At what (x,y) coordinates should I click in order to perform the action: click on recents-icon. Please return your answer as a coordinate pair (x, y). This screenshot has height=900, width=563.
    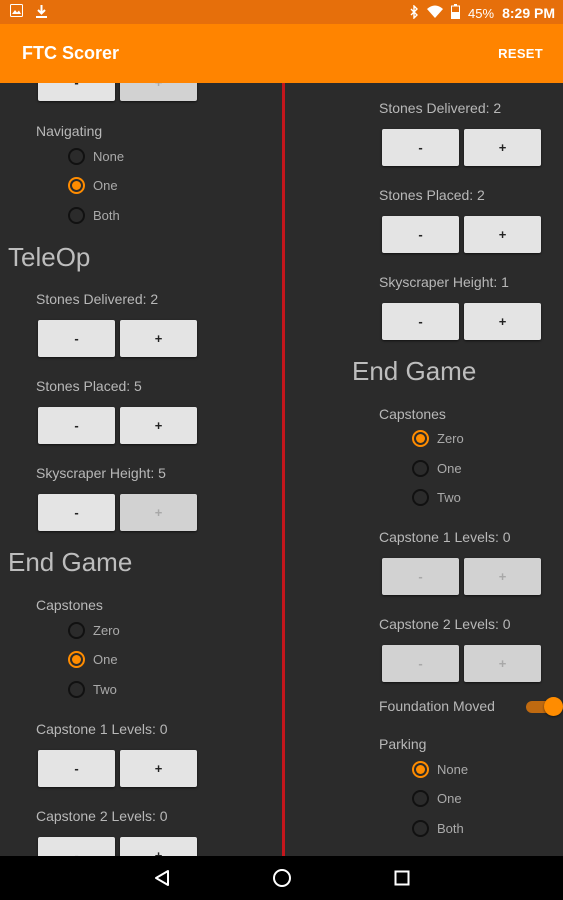
    Looking at the image, I should click on (402, 878).